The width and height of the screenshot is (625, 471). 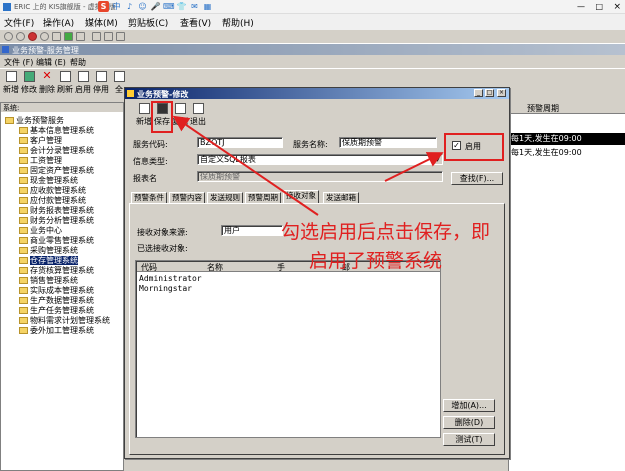 I want to click on menu-help: 帮助(H), so click(x=238, y=22).